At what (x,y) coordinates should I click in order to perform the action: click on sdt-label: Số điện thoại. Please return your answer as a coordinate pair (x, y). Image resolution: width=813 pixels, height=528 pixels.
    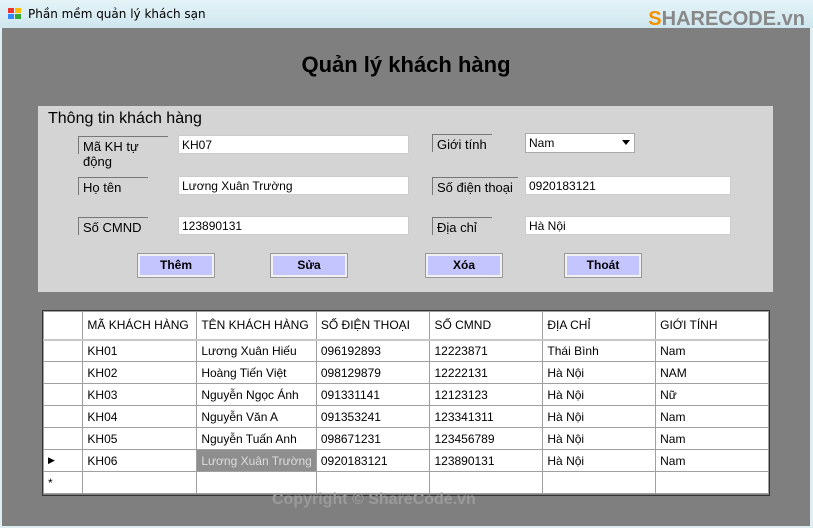
    Looking at the image, I should click on (475, 186).